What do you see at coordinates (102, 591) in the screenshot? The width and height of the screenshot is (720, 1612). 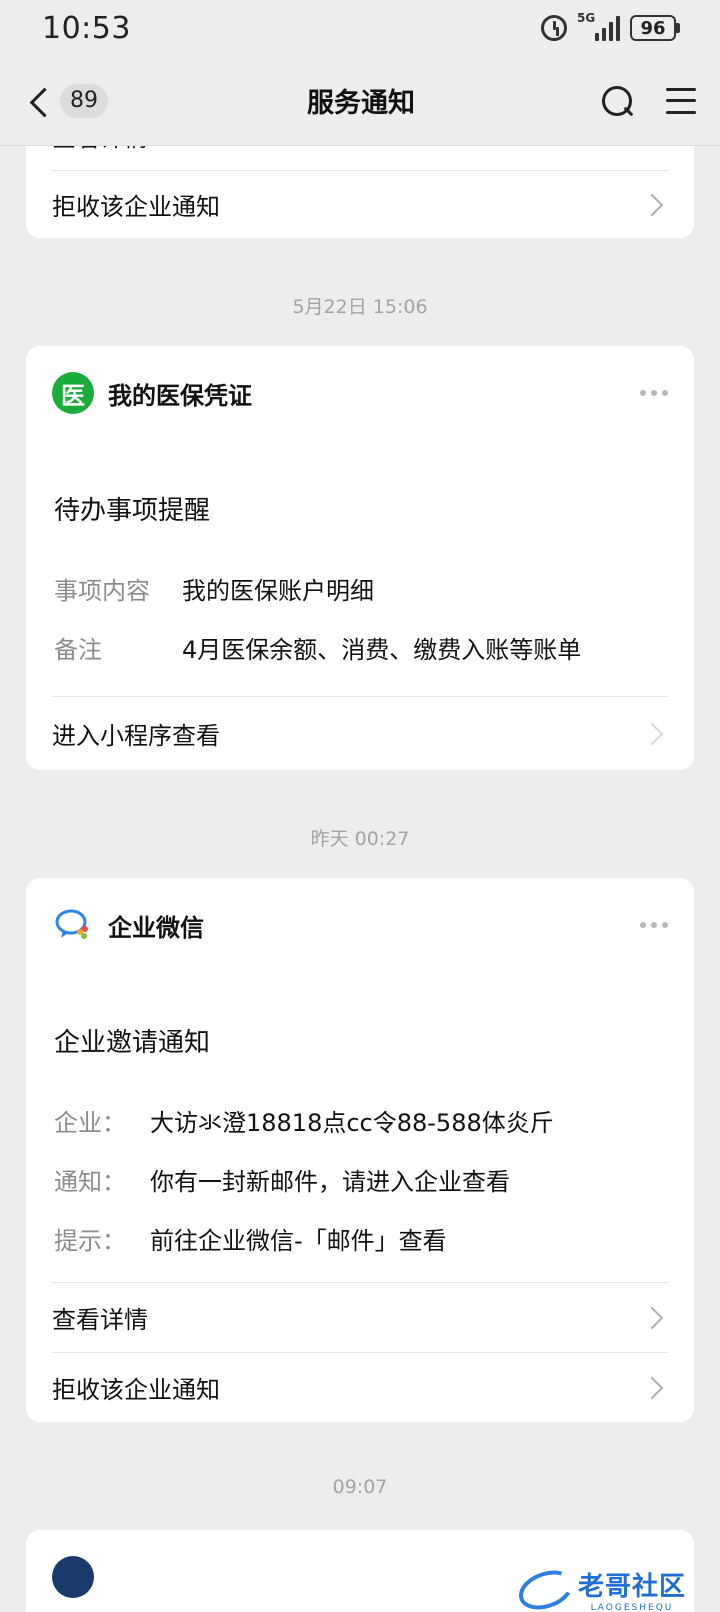 I see `field-label: 事项内容` at bounding box center [102, 591].